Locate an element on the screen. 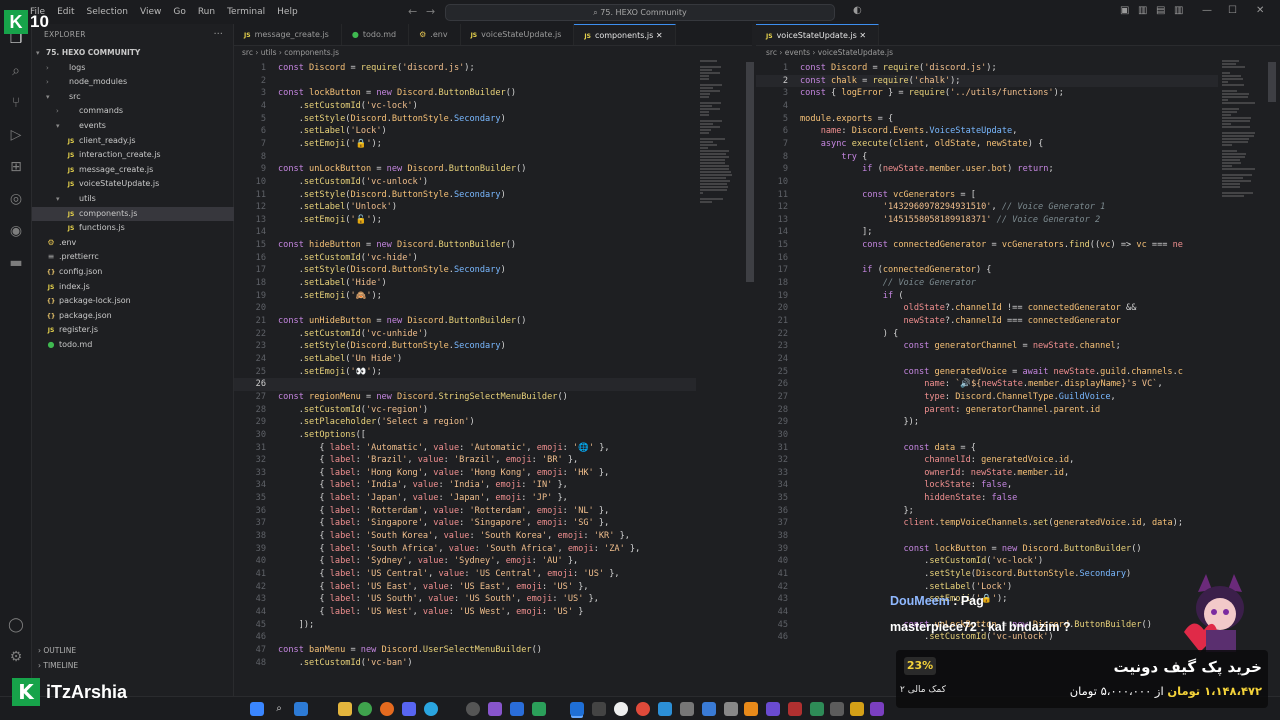 This screenshot has width=1280, height=720. back-arrow-icon: ← is located at coordinates (412, 11).